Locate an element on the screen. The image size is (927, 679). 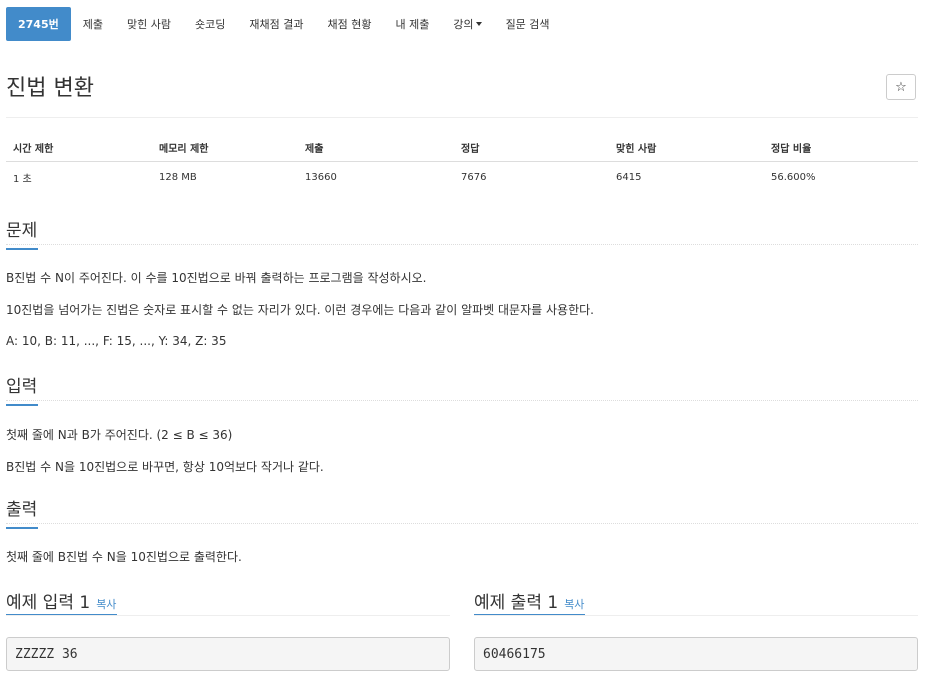
input-line: 첫째 줄에 N과 B가 주어진다. (2 ≤ B ≤ 36) is located at coordinates (119, 435).